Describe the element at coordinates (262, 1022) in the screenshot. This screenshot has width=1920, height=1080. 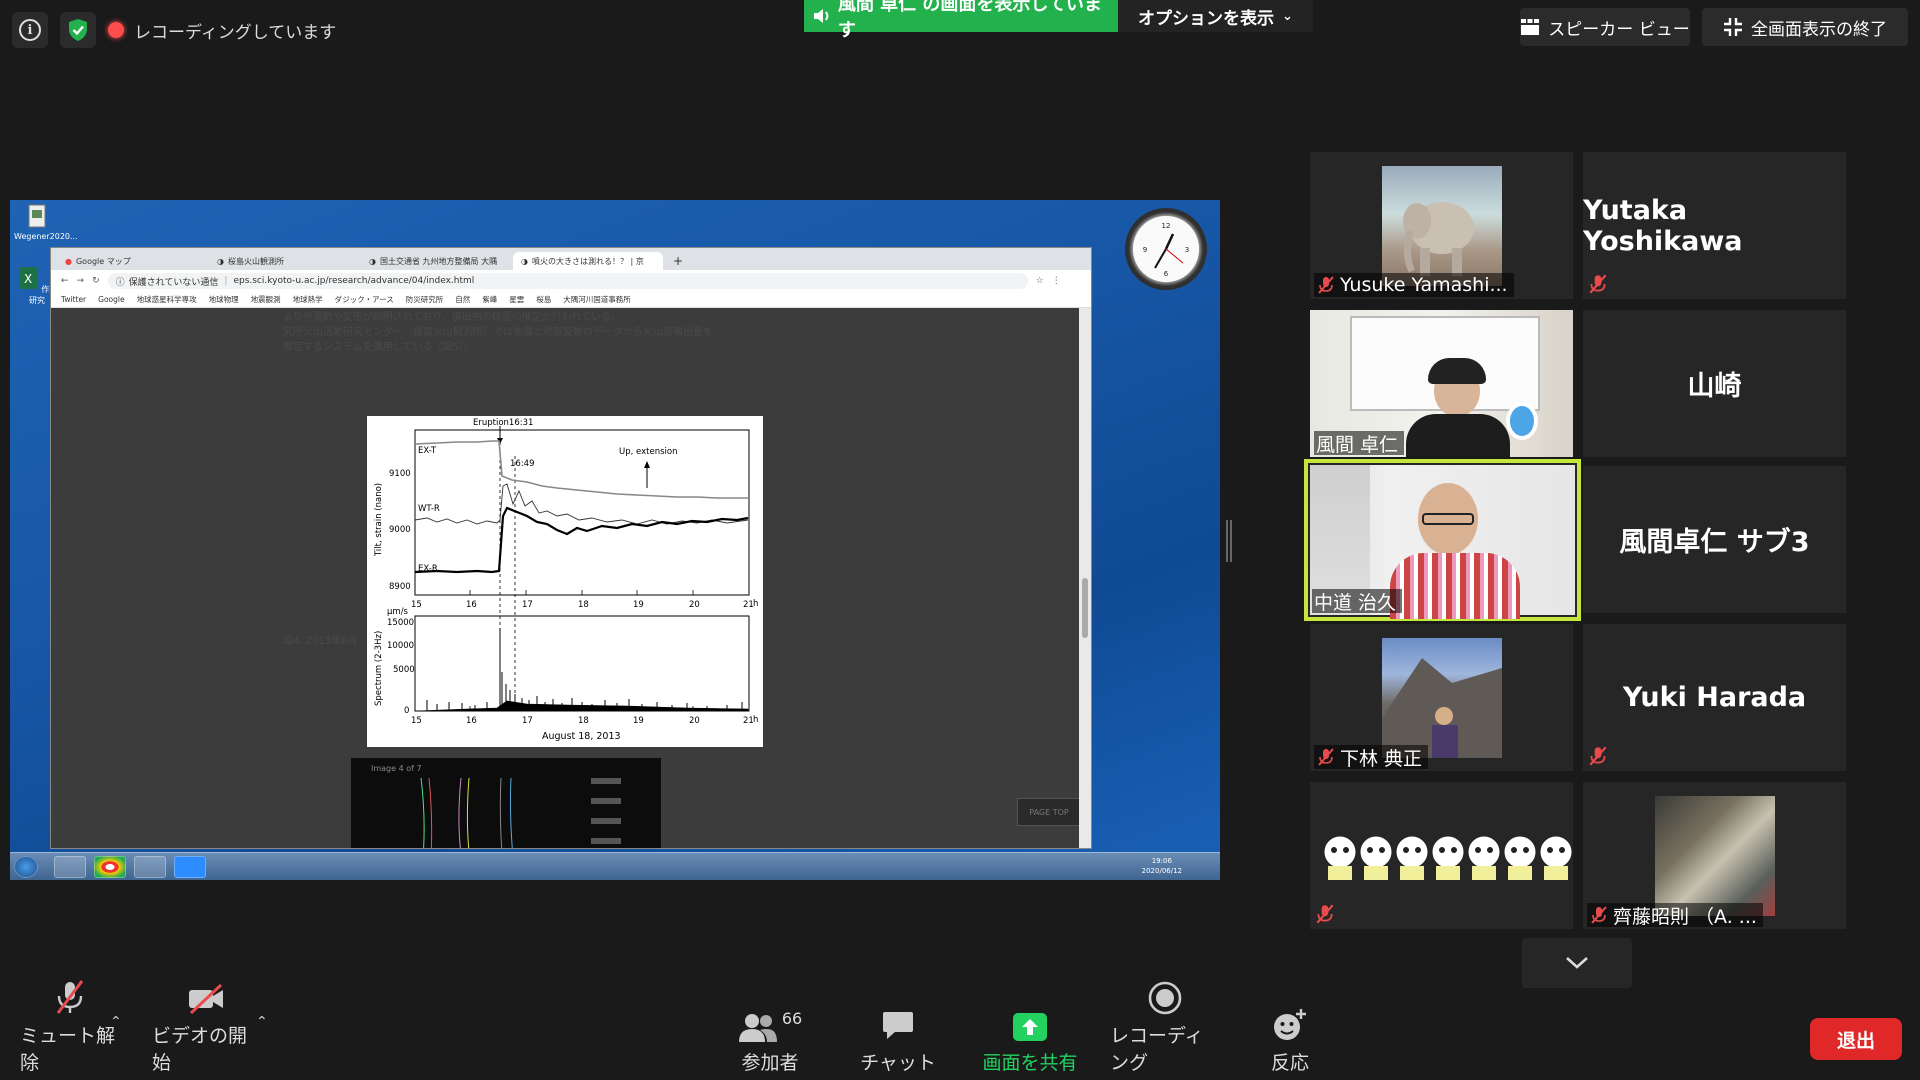
I see `video-options-caret: ⌃` at that location.